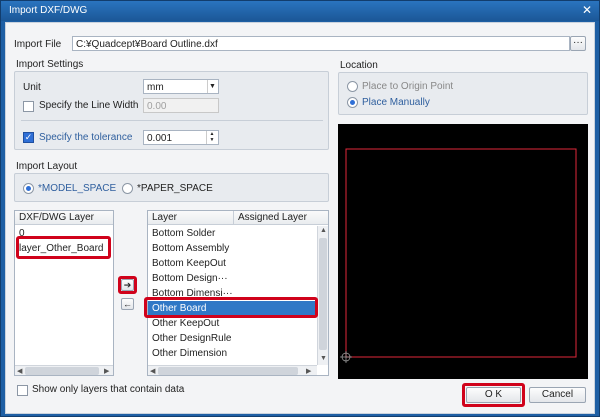  I want to click on tolerance-value: 0.001, so click(160, 138).